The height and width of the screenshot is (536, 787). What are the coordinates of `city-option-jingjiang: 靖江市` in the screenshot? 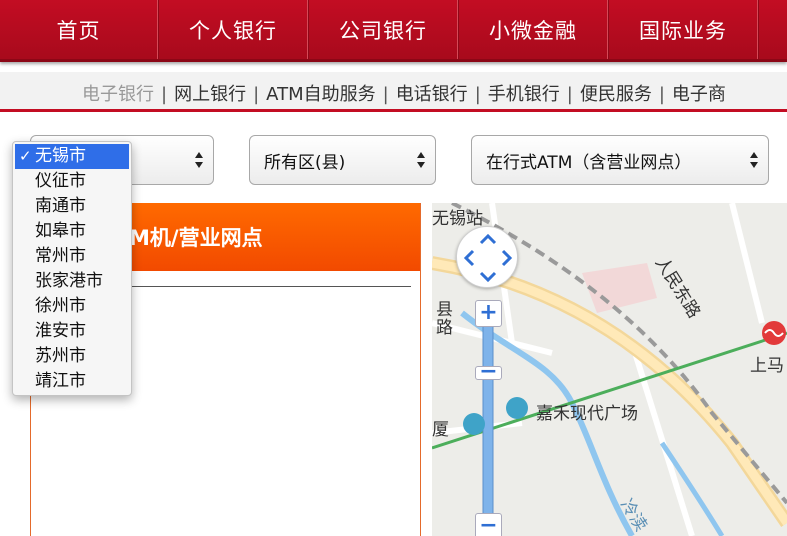 It's located at (72, 381).